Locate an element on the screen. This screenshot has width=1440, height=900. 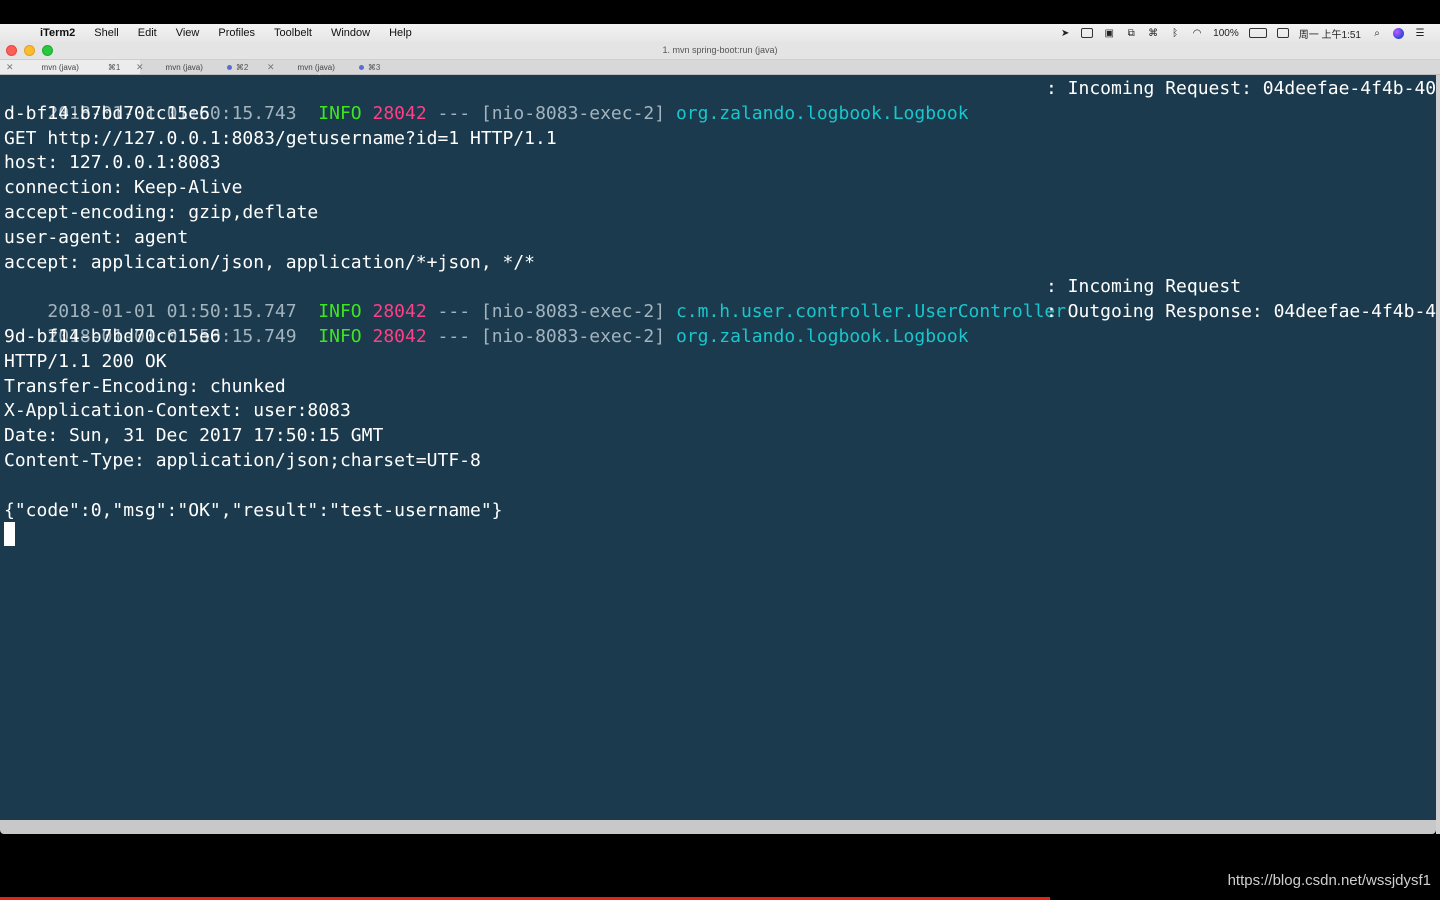
app-icon: ⌘ is located at coordinates (1153, 33).